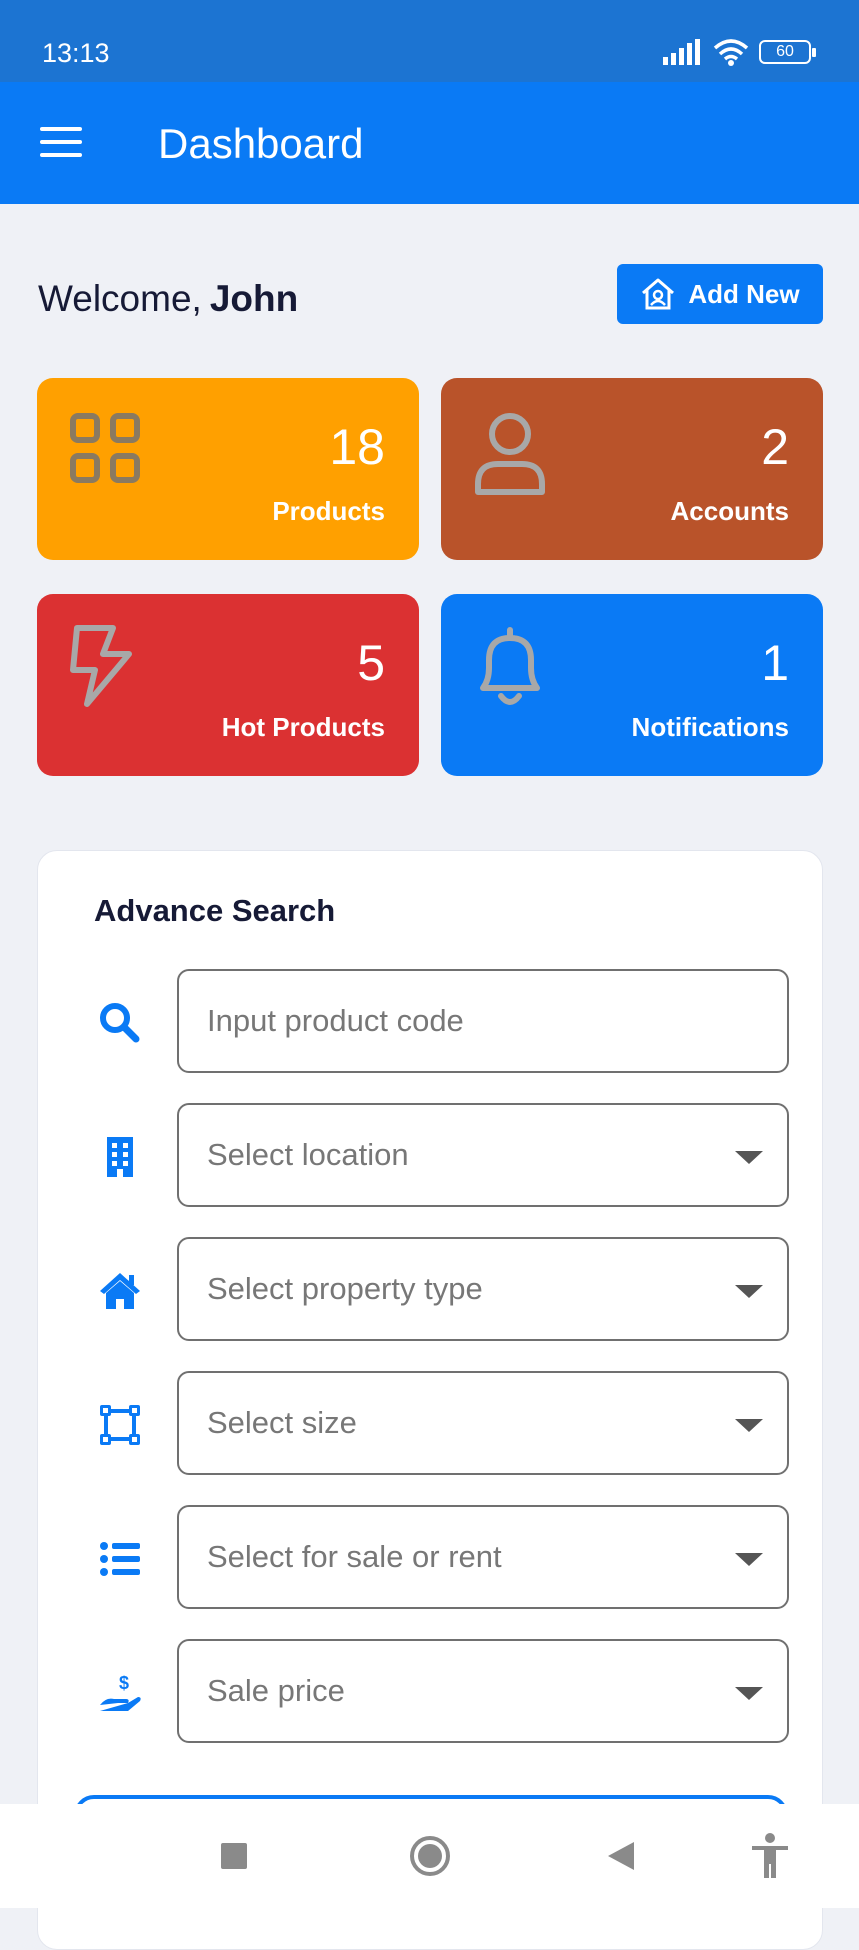  I want to click on sale-price-select: Sale price, so click(483, 1691).